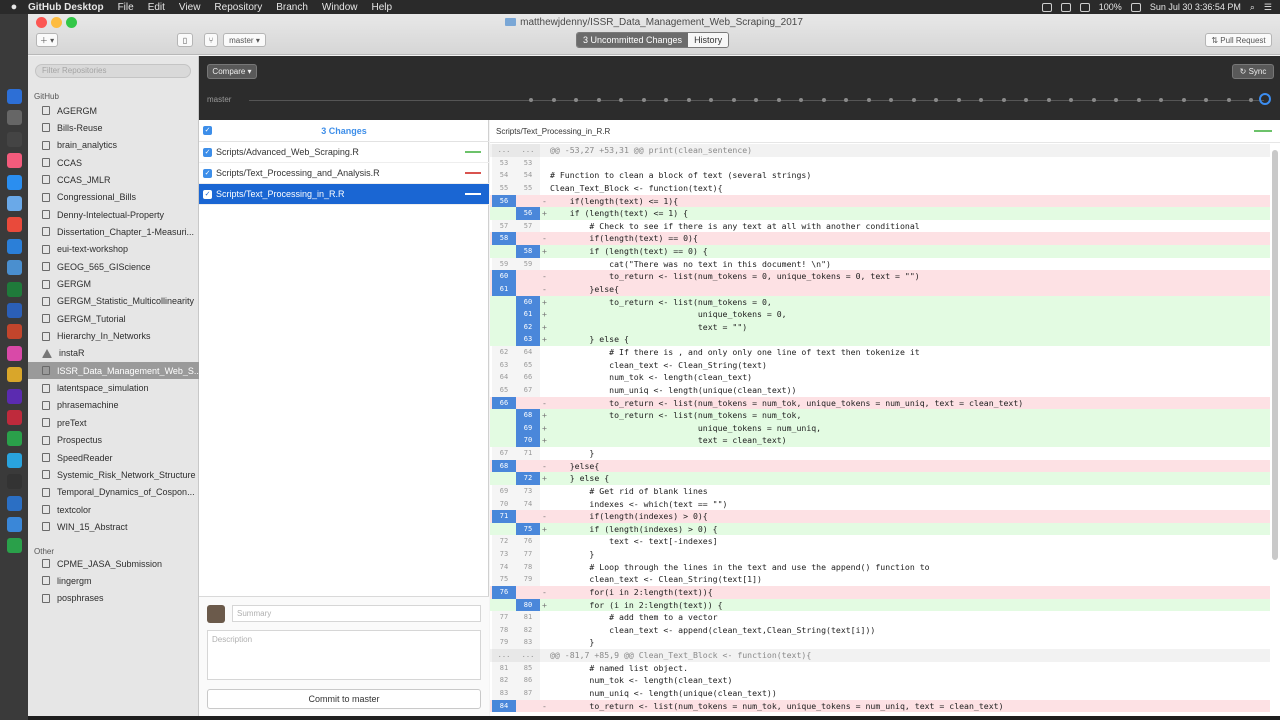 Image resolution: width=1280 pixels, height=720 pixels. What do you see at coordinates (880, 504) in the screenshot?
I see `diff-line: 70 74 indexes <- which(text == "")` at bounding box center [880, 504].